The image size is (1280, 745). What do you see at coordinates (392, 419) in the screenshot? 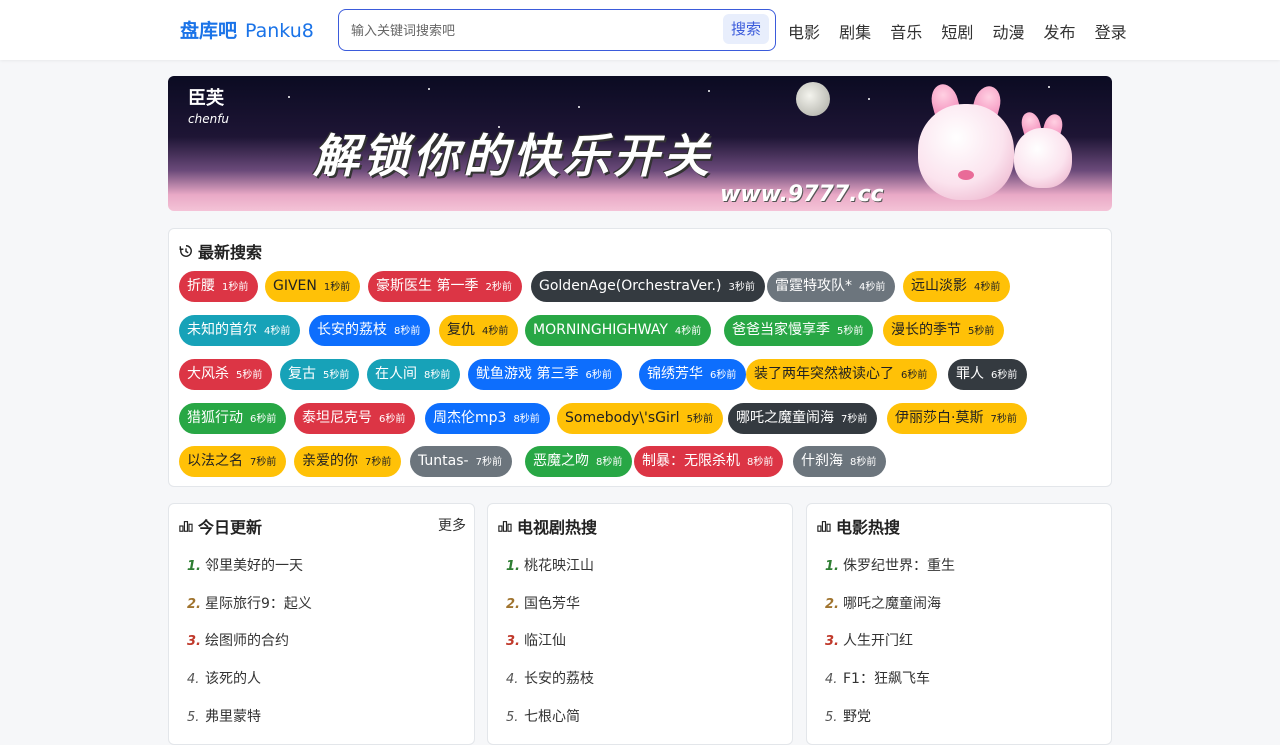
I see `tag-time: 6秒前` at bounding box center [392, 419].